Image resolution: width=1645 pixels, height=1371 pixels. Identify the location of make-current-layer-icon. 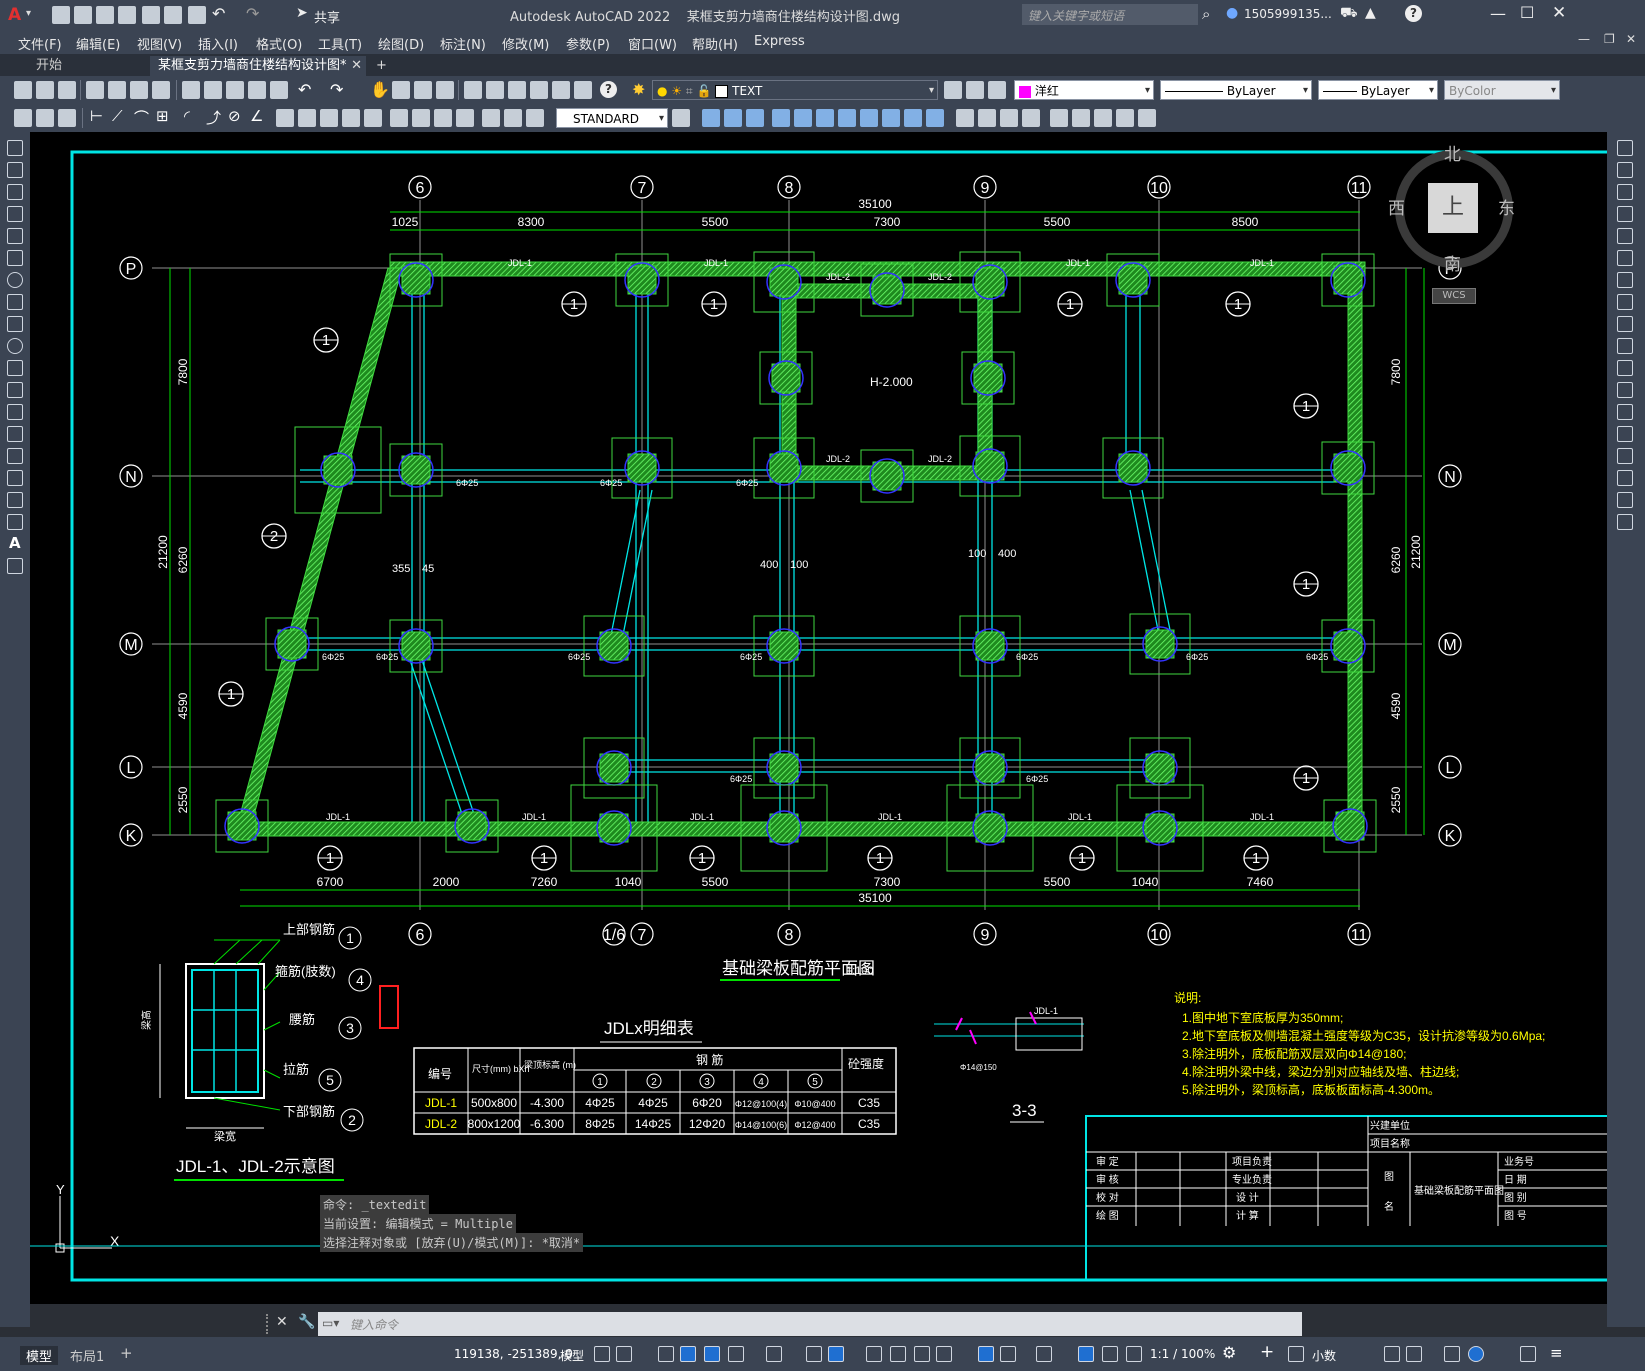
(953, 90).